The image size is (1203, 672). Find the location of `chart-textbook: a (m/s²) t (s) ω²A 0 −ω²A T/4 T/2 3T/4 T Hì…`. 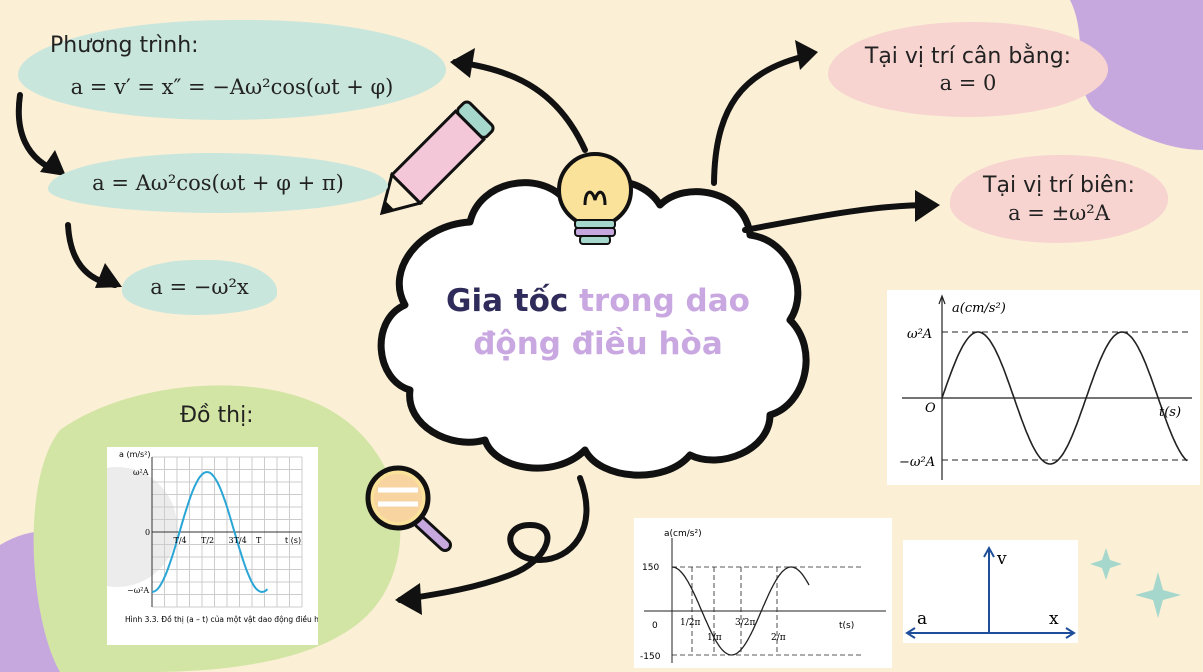

chart-textbook: a (m/s²) t (s) ω²A 0 −ω²A T/4 T/2 3T/4 T Hì… is located at coordinates (212, 546).